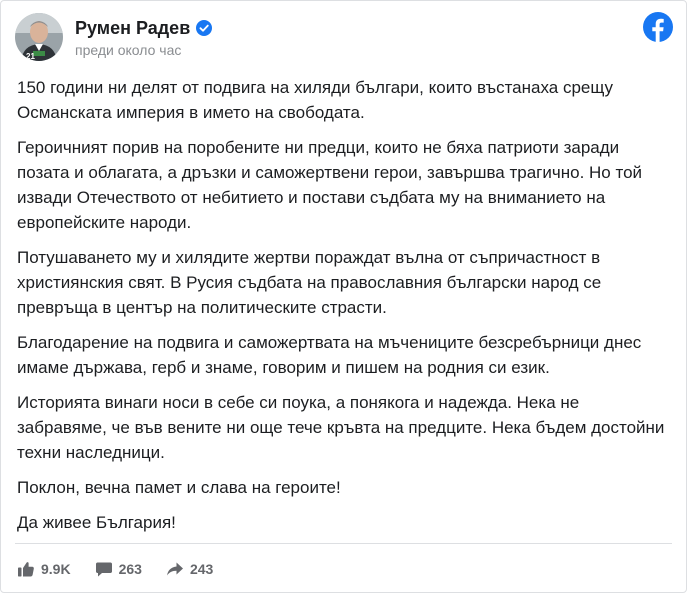 Image resolution: width=689 pixels, height=602 pixels. I want to click on comment-stat: 263, so click(118, 569).